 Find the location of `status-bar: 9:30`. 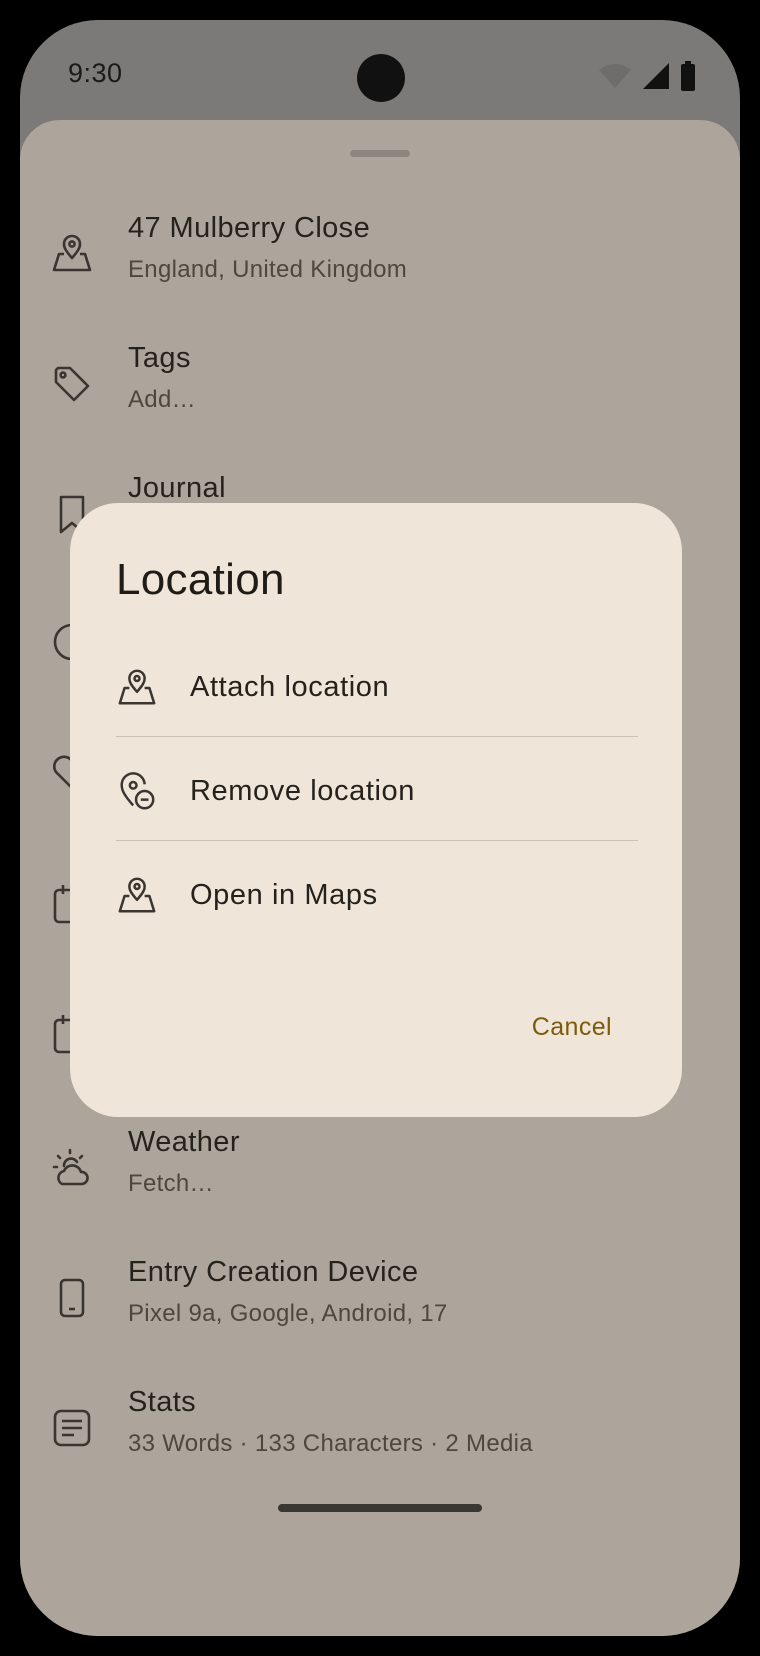

status-bar: 9:30 is located at coordinates (380, 75).